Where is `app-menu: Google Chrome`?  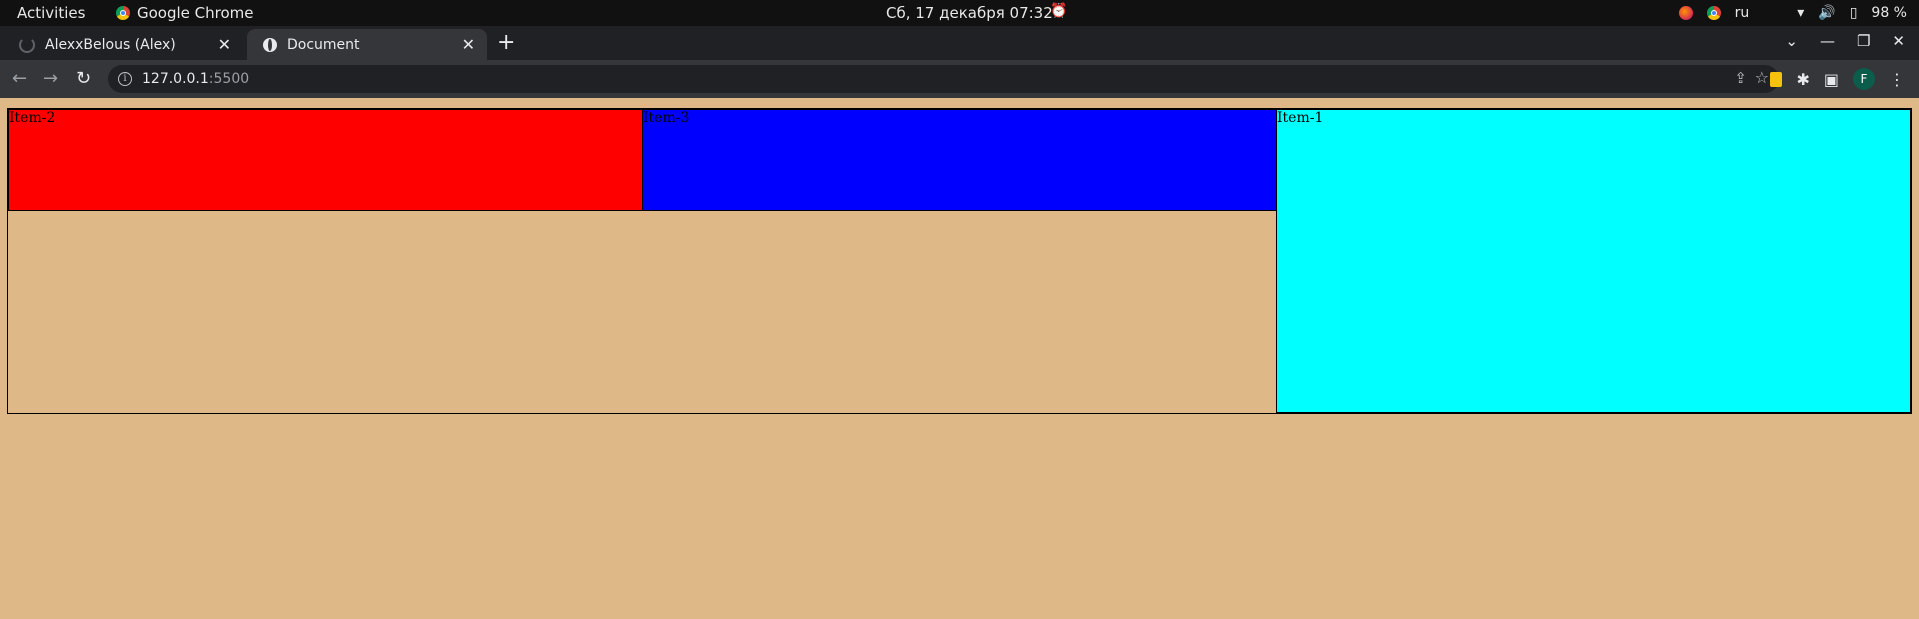
app-menu: Google Chrome is located at coordinates (185, 13).